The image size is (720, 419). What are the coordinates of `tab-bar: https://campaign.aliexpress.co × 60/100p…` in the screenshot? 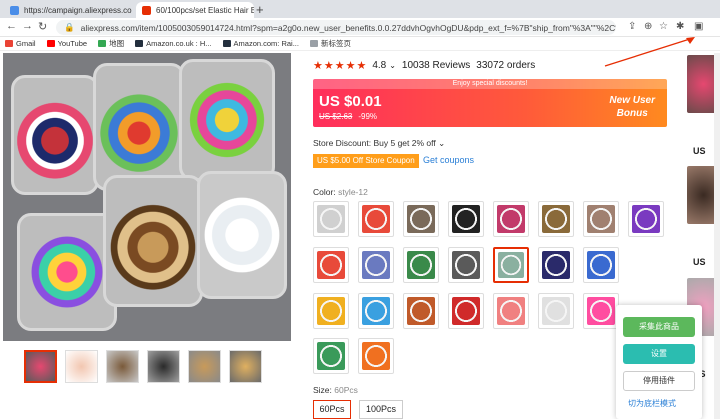 It's located at (360, 9).